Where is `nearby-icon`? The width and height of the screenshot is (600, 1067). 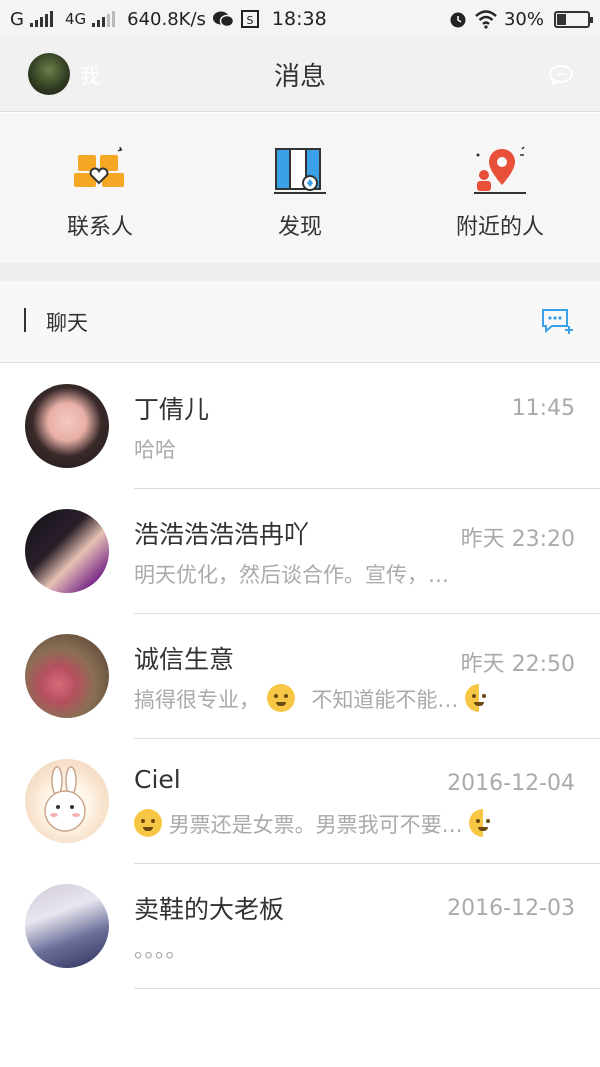 nearby-icon is located at coordinates (500, 170).